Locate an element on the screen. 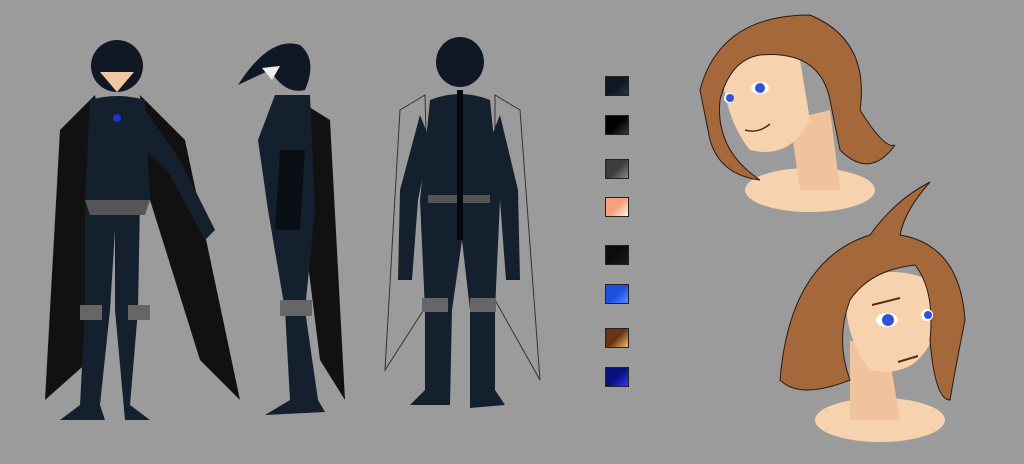  costumed-figure-side is located at coordinates (291, 229).